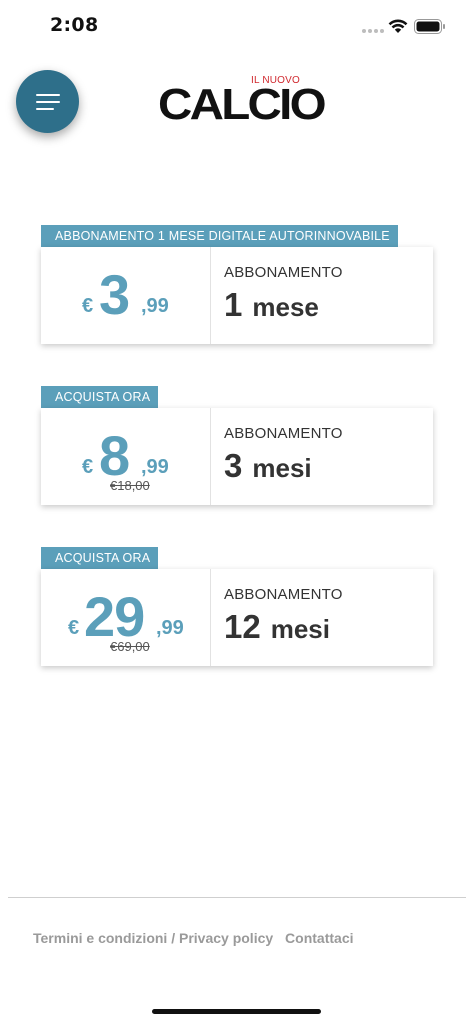 Image resolution: width=473 pixels, height=1024 pixels. I want to click on plan-details: ABBONAMENTO 3 mesi, so click(322, 456).